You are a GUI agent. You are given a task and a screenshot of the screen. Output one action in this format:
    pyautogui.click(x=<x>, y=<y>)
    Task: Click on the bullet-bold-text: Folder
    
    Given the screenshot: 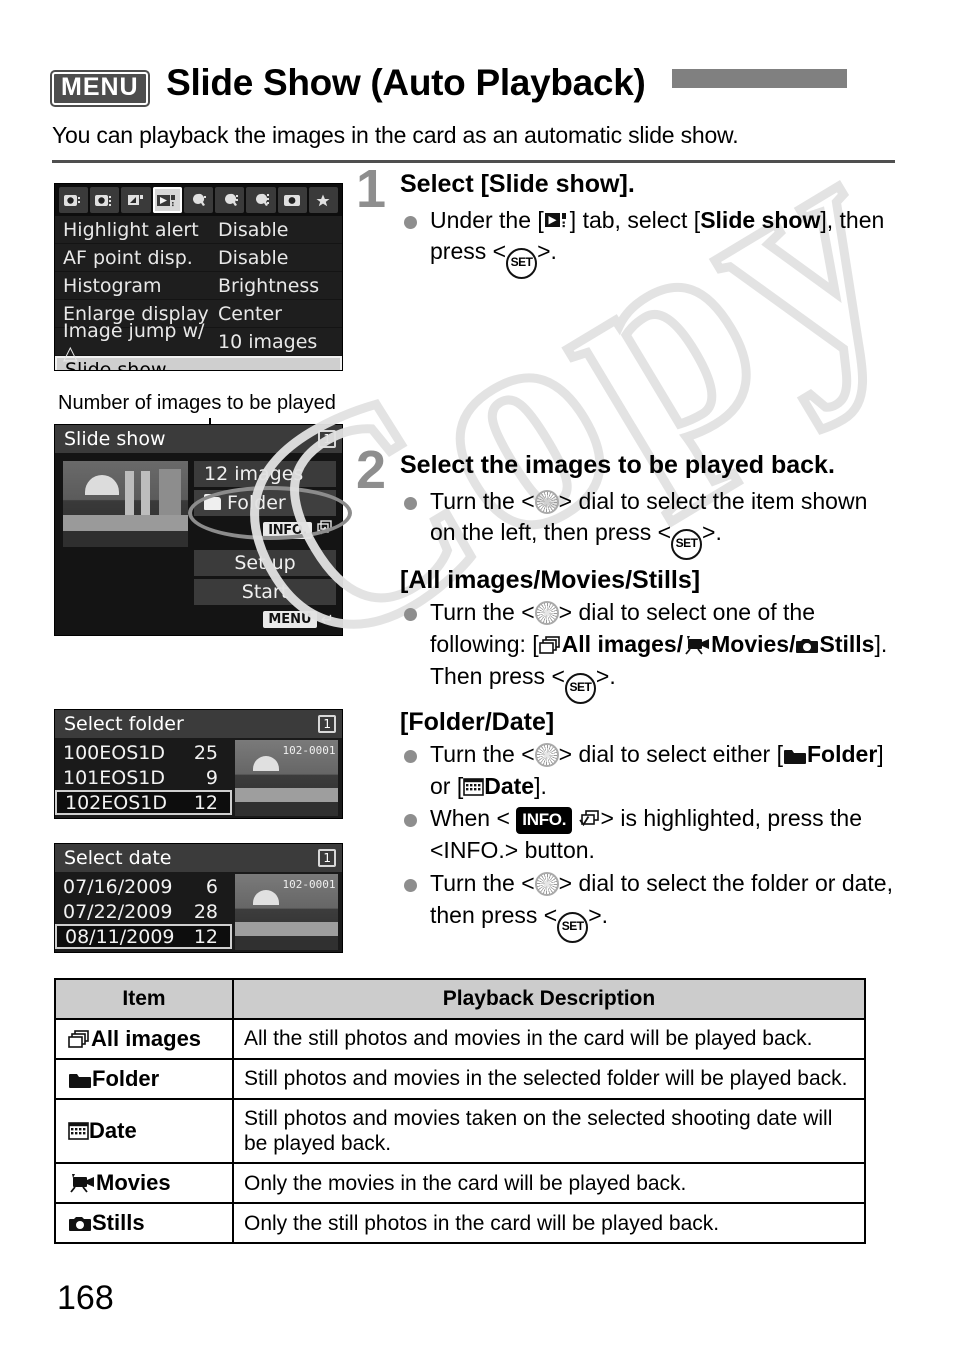 What is the action you would take?
    pyautogui.click(x=842, y=753)
    